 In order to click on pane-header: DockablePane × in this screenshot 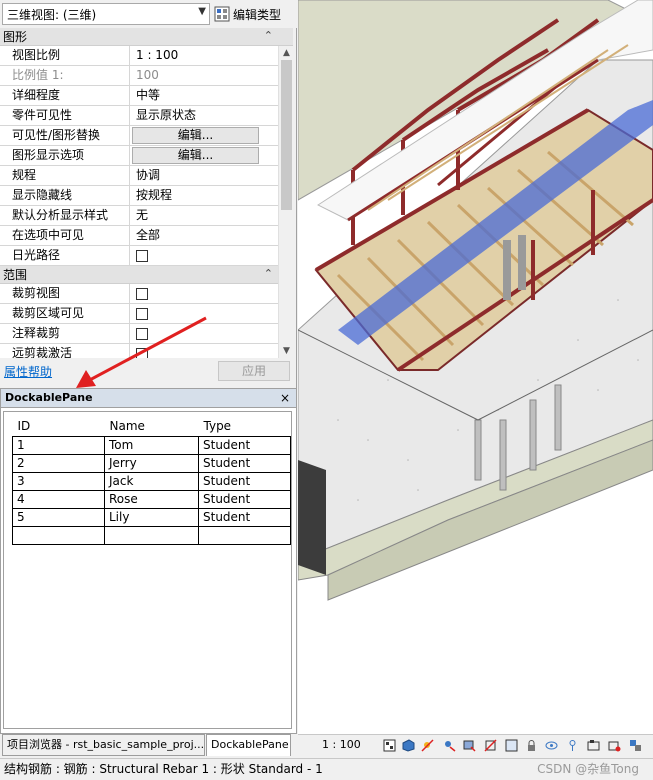, I will do `click(148, 398)`.